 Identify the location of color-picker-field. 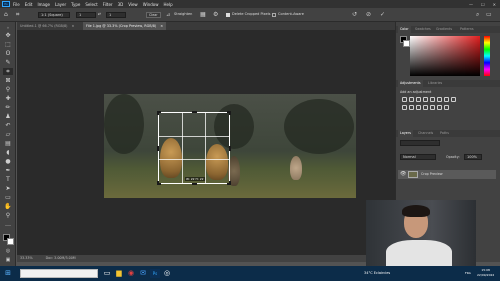
(445, 56).